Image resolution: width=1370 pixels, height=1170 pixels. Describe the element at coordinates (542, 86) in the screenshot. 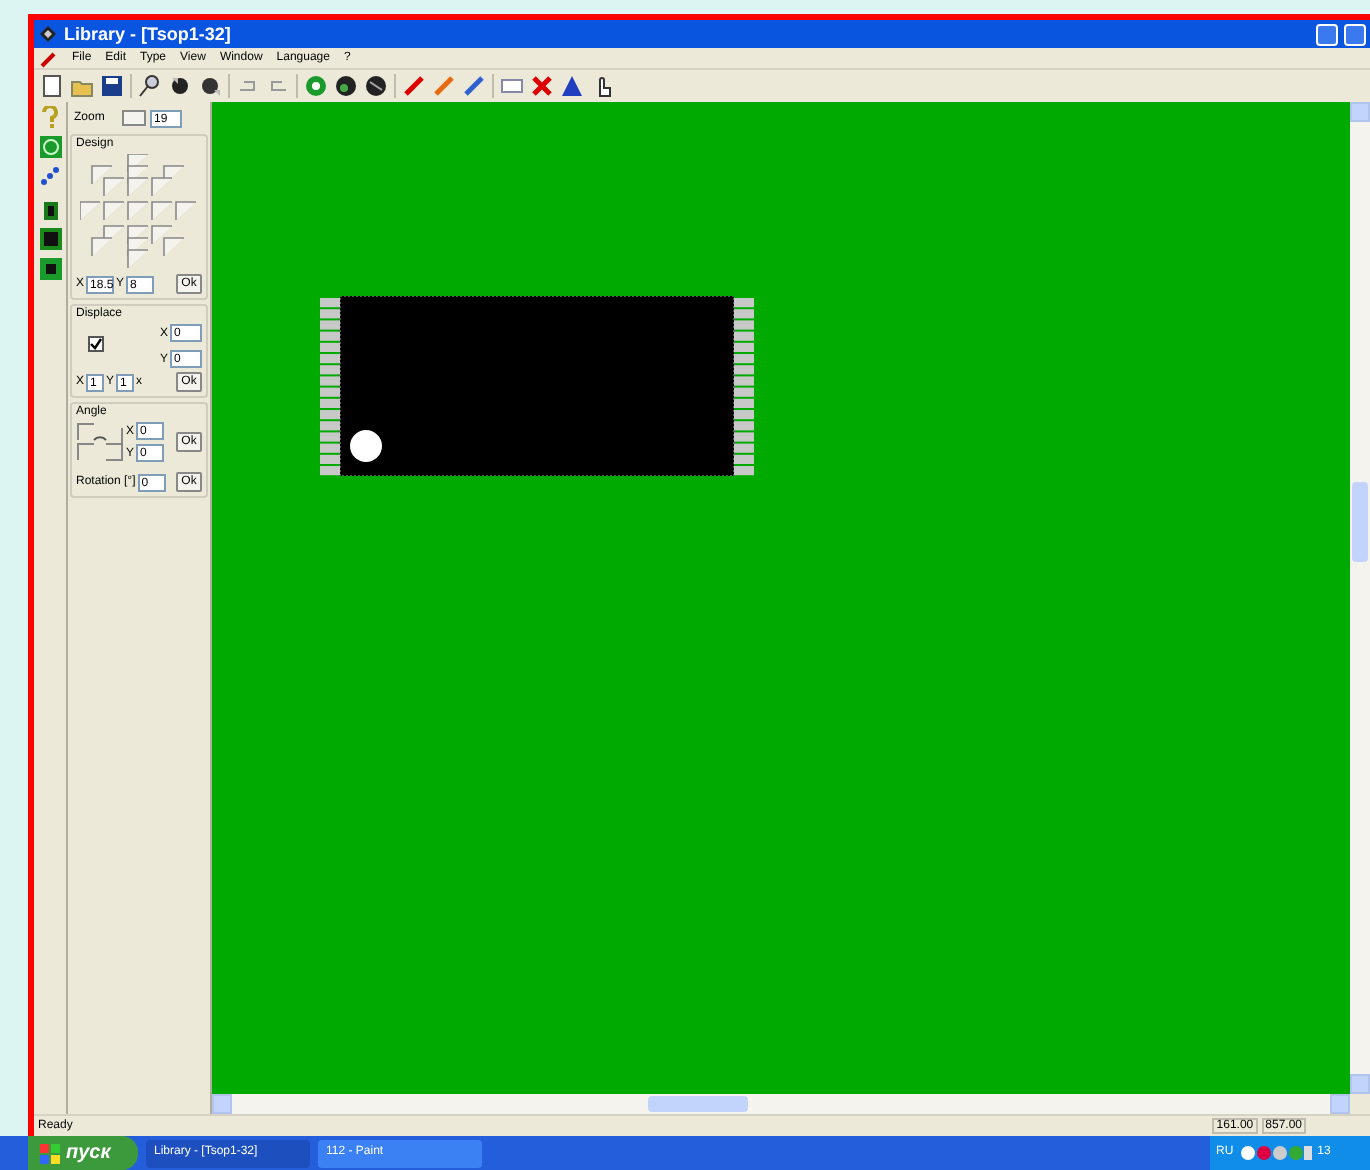

I see `delete-icon` at that location.